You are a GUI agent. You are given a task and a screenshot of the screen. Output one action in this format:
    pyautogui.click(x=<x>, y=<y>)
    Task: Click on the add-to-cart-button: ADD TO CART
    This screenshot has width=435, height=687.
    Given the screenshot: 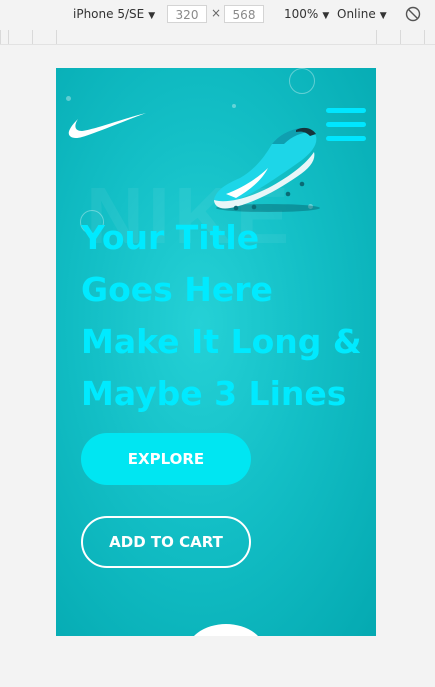 What is the action you would take?
    pyautogui.click(x=166, y=542)
    